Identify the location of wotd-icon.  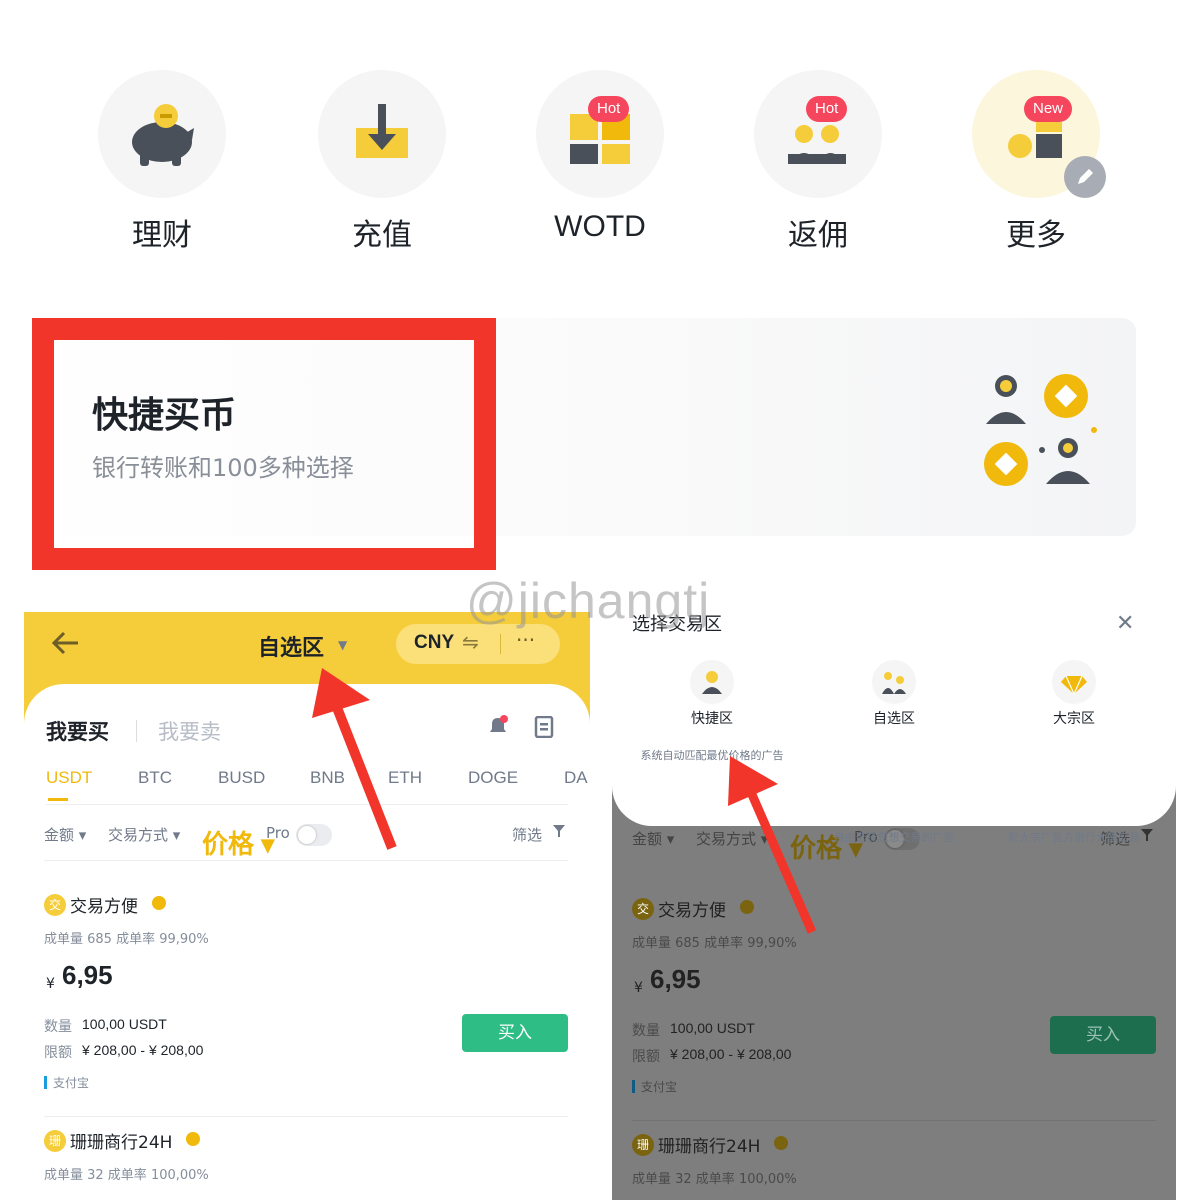
(600, 134).